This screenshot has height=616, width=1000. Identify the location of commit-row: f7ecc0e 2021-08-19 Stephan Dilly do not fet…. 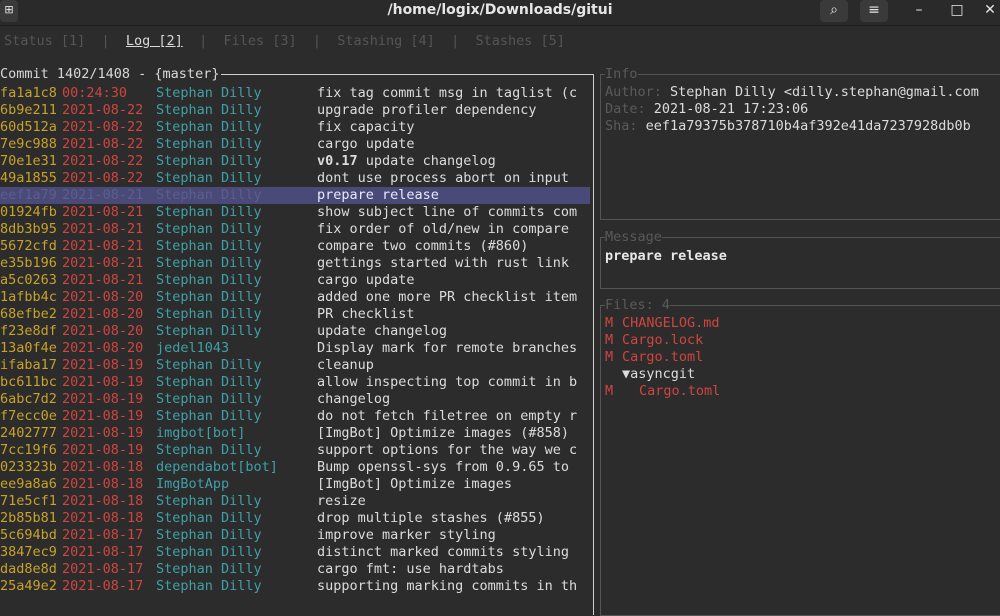
(295, 416).